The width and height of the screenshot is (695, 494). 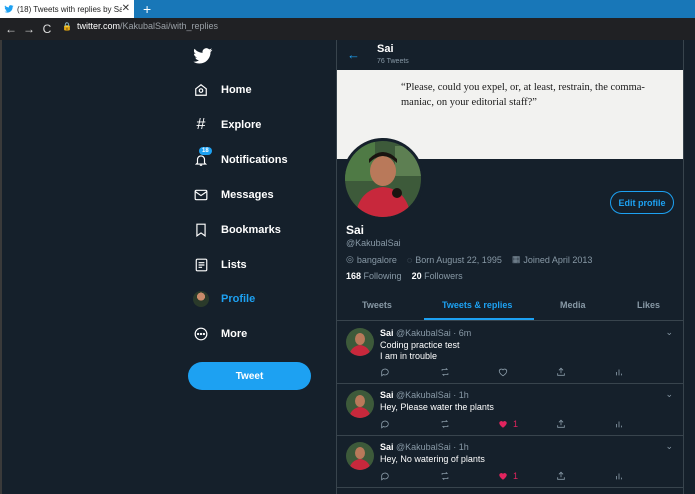 What do you see at coordinates (416, 276) in the screenshot?
I see `followers-count: 20` at bounding box center [416, 276].